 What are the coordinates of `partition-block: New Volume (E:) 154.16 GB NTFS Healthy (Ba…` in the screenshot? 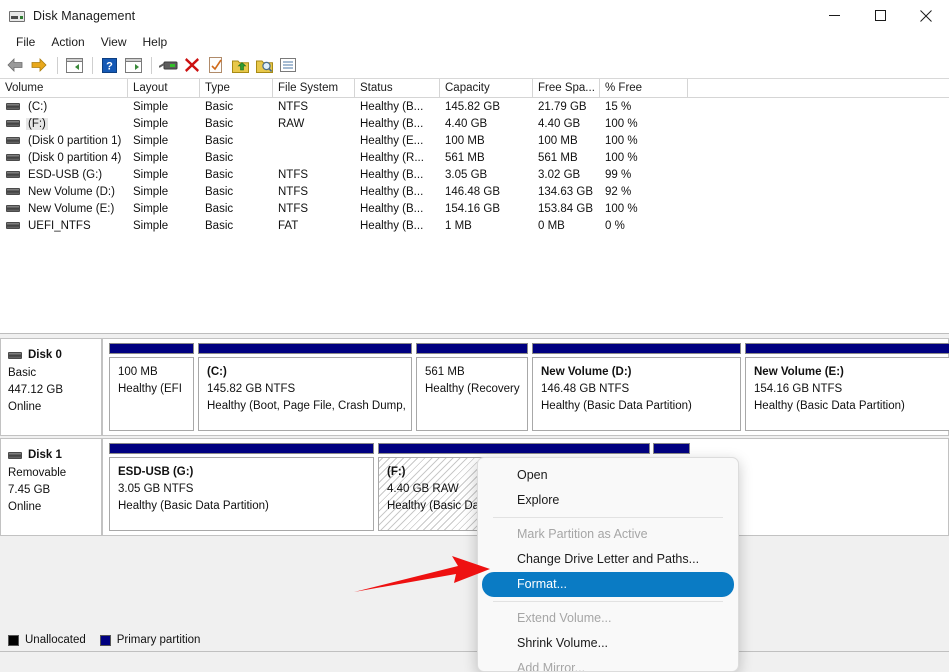 It's located at (847, 387).